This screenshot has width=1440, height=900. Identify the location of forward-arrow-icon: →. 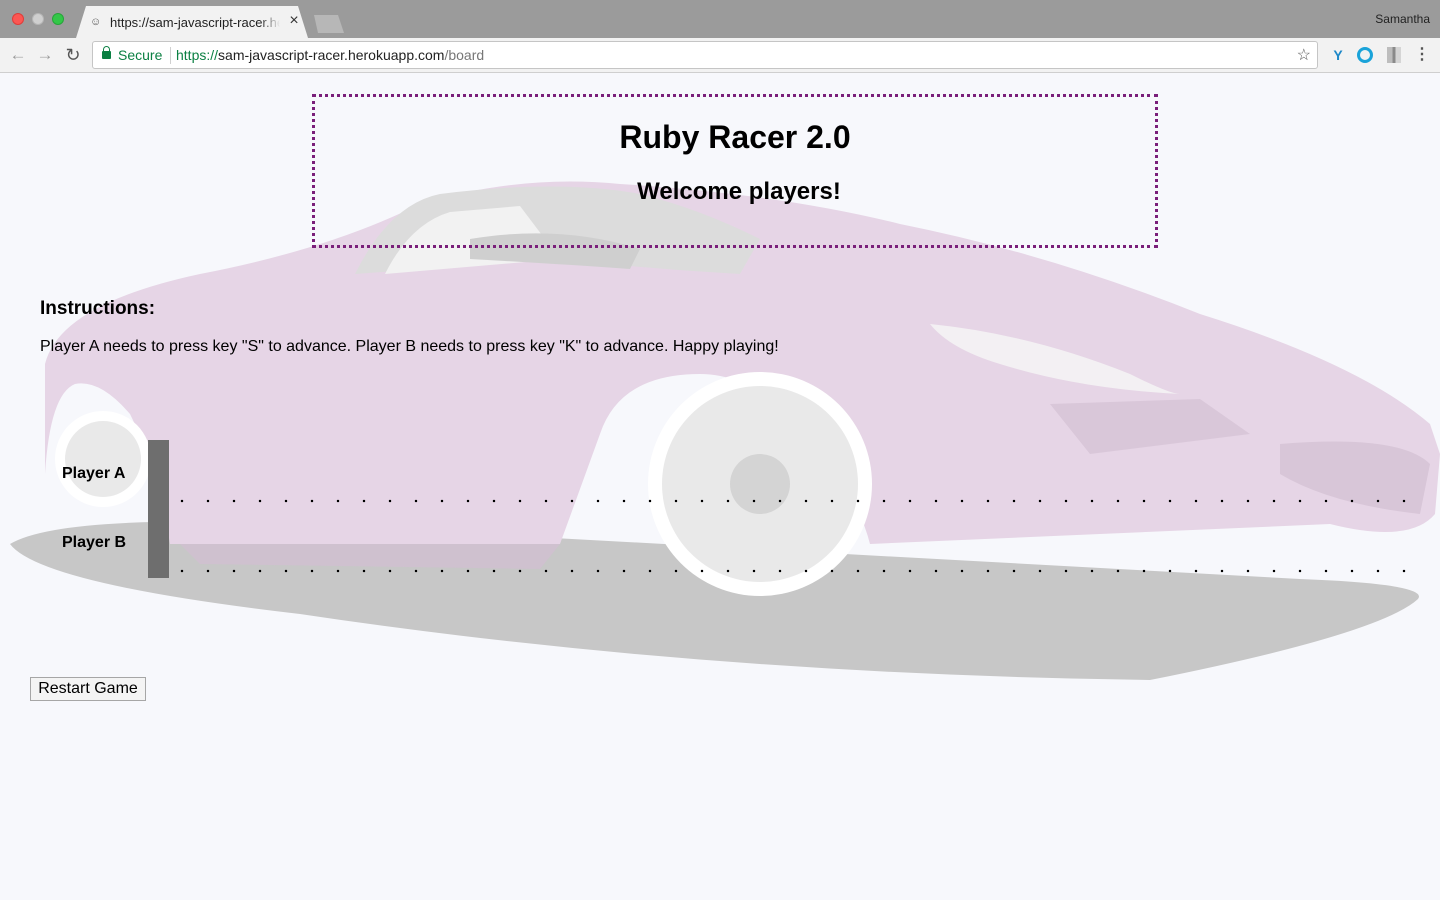
(45, 55).